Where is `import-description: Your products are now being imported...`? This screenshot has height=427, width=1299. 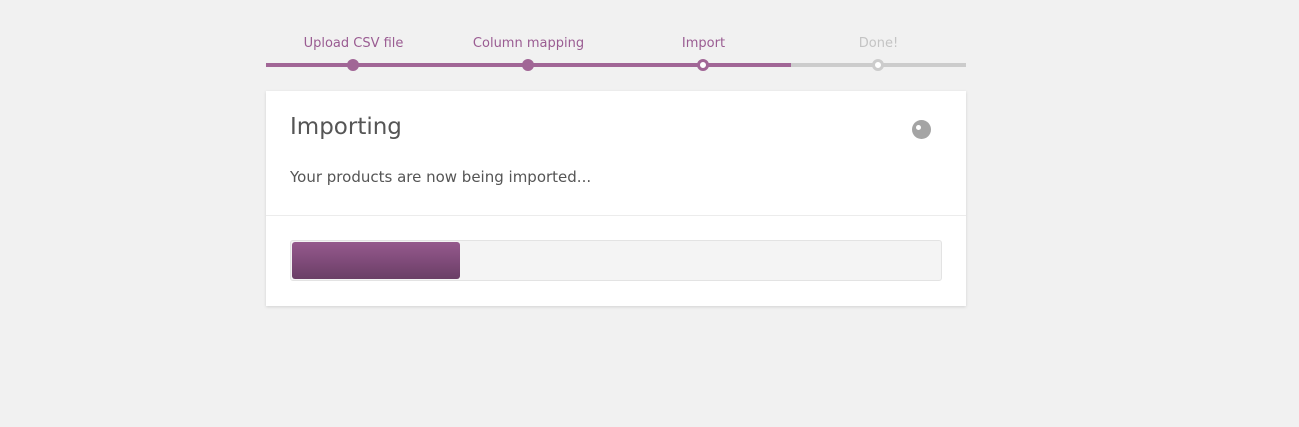
import-description: Your products are now being imported... is located at coordinates (441, 177).